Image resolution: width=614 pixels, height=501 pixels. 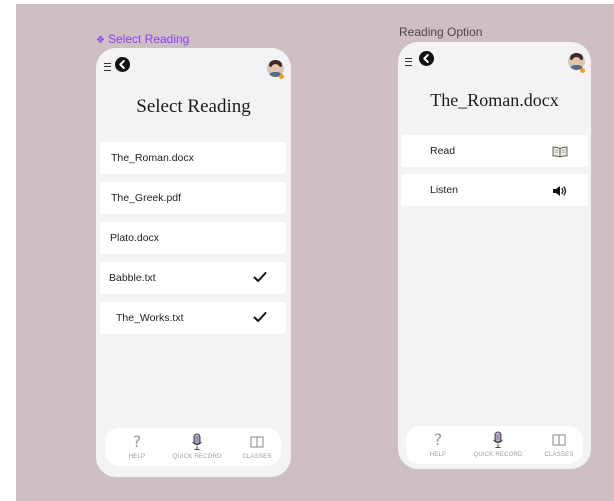 What do you see at coordinates (148, 39) in the screenshot?
I see `frame-label-text: Select Reading` at bounding box center [148, 39].